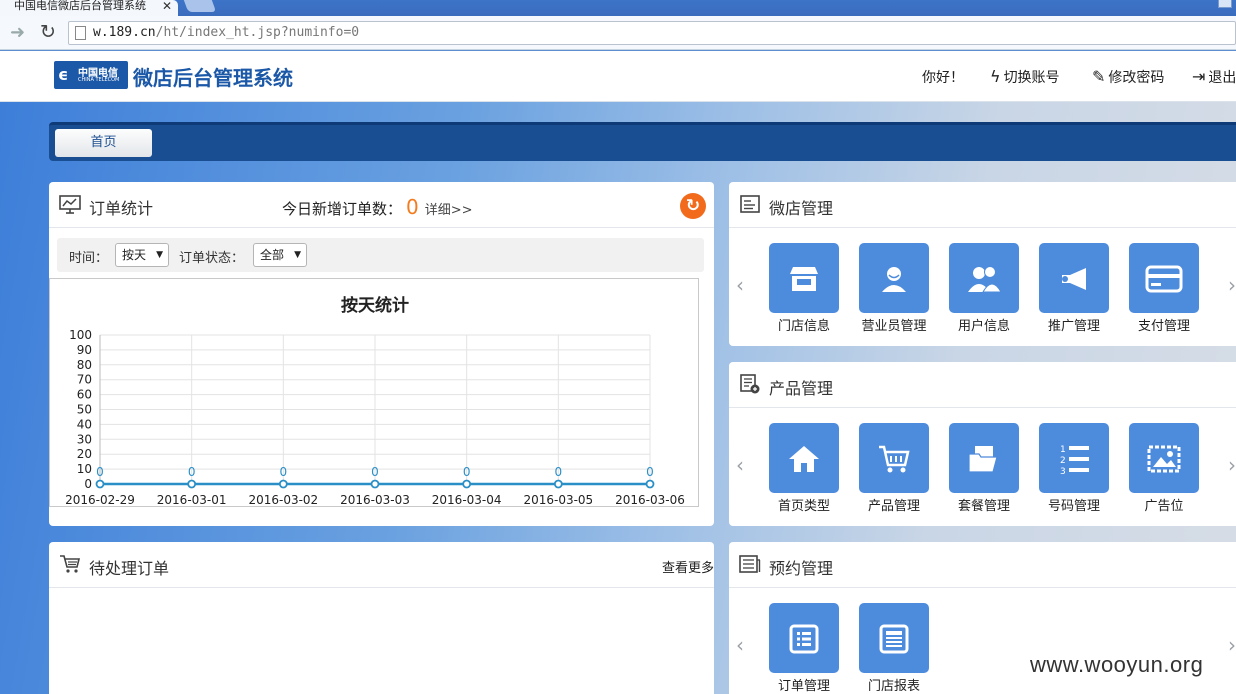 The width and height of the screenshot is (1236, 694). Describe the element at coordinates (1074, 458) in the screenshot. I see `numbered-list-icon: 123` at that location.